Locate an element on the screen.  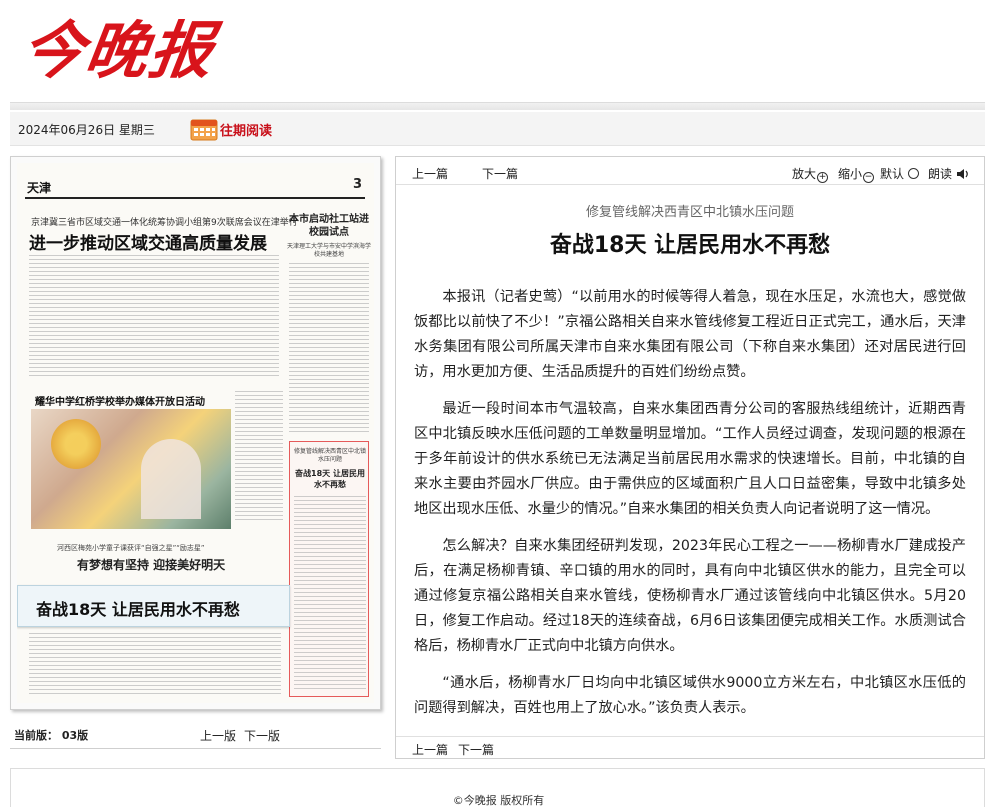
photo-caption-text is located at coordinates (259, 456).